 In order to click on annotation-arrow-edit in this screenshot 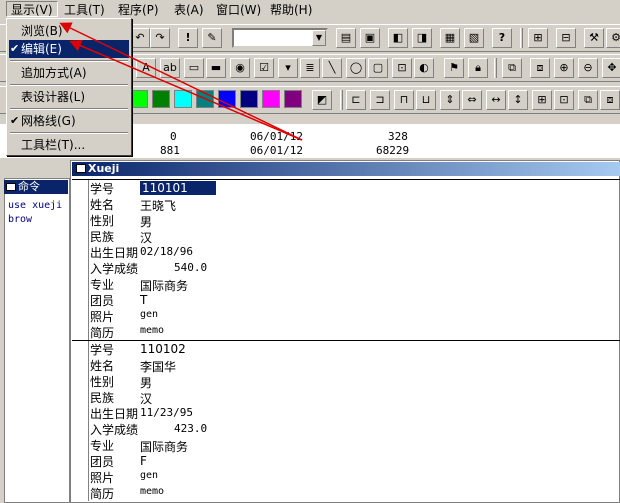, I will do `click(186, 90)`.